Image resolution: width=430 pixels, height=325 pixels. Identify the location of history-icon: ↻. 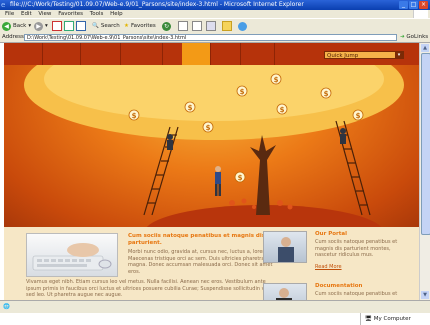
(166, 26).